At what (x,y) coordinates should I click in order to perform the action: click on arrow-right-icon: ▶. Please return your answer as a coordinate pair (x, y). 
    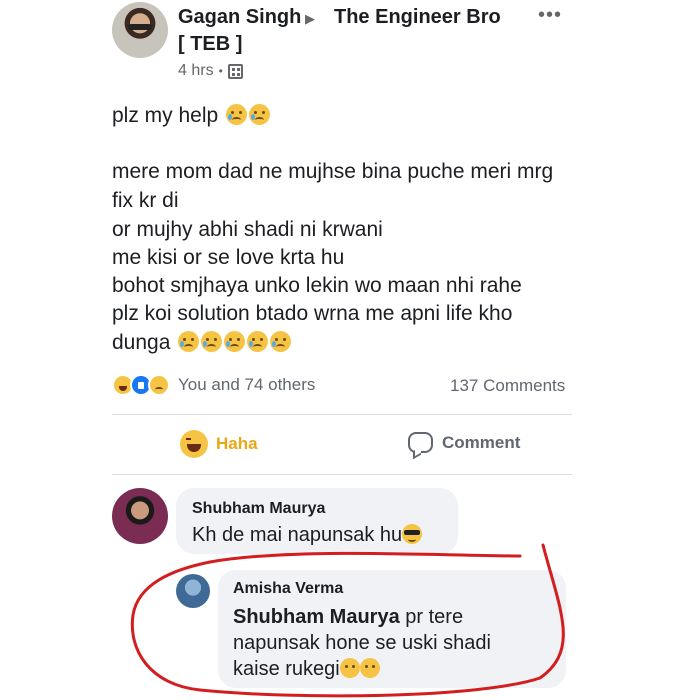
    Looking at the image, I should click on (310, 18).